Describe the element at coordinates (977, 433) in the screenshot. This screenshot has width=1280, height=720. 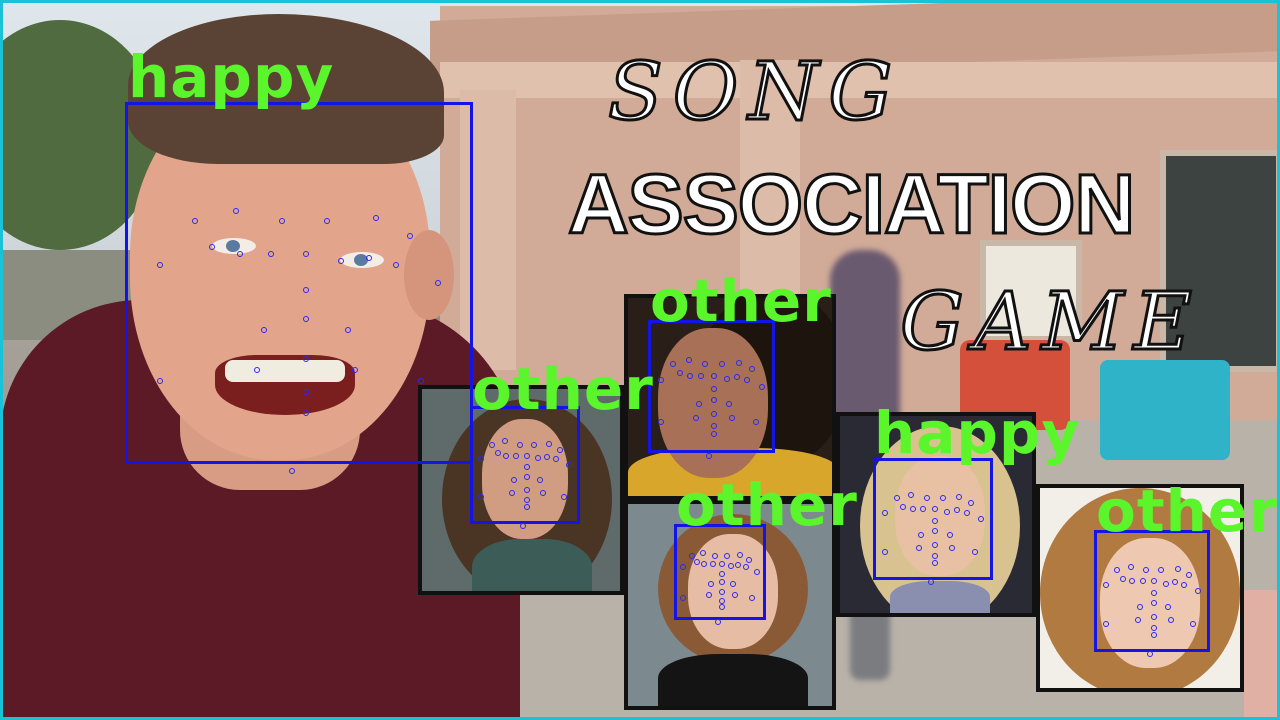
I see `emotion-label: happy` at that location.